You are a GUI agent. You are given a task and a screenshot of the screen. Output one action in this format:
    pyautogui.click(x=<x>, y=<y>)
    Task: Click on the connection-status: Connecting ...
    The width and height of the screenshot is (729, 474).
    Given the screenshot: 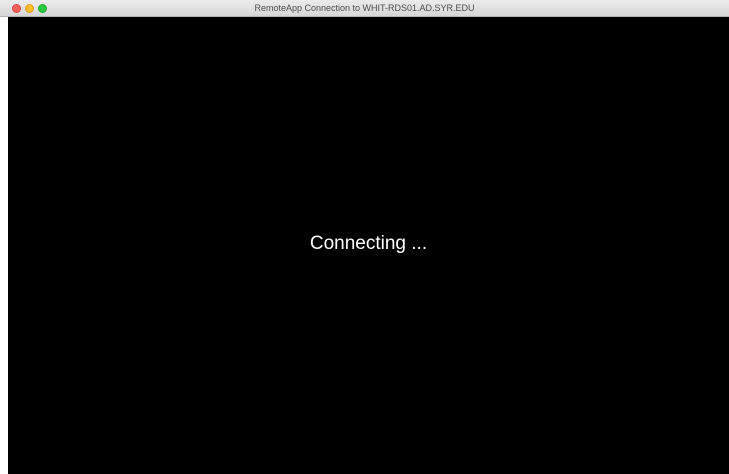 What is the action you would take?
    pyautogui.click(x=368, y=243)
    